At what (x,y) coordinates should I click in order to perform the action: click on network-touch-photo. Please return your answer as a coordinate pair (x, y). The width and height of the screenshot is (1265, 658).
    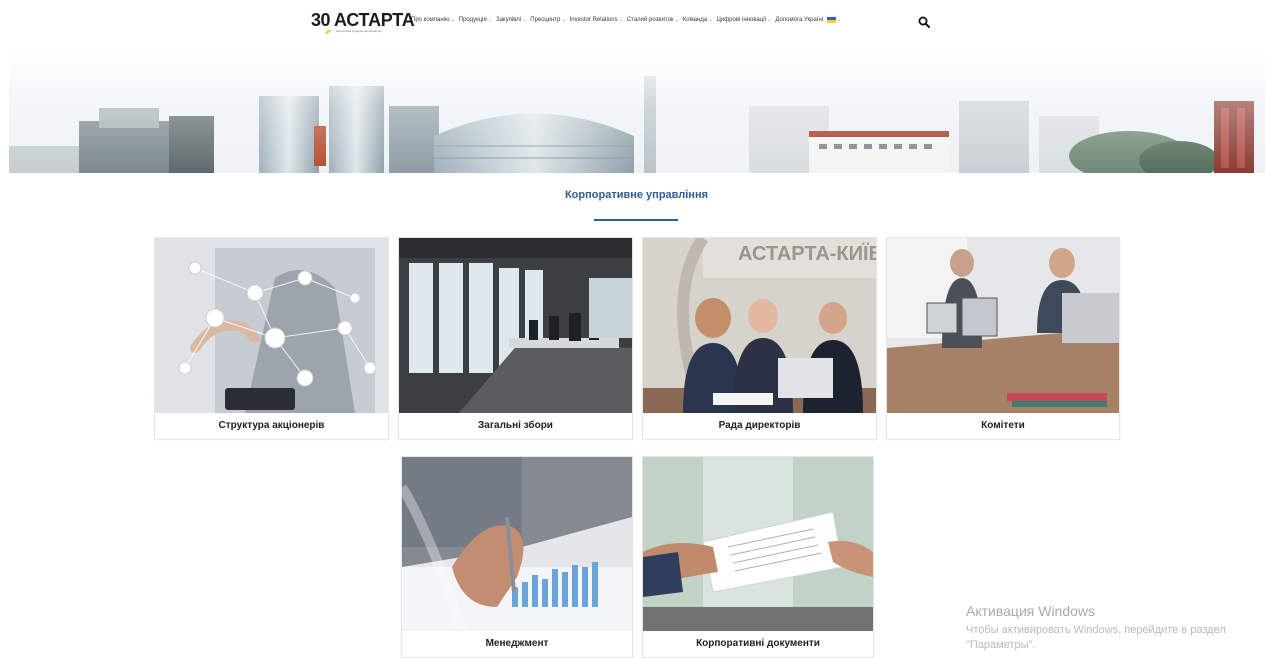
    Looking at the image, I should click on (271, 325).